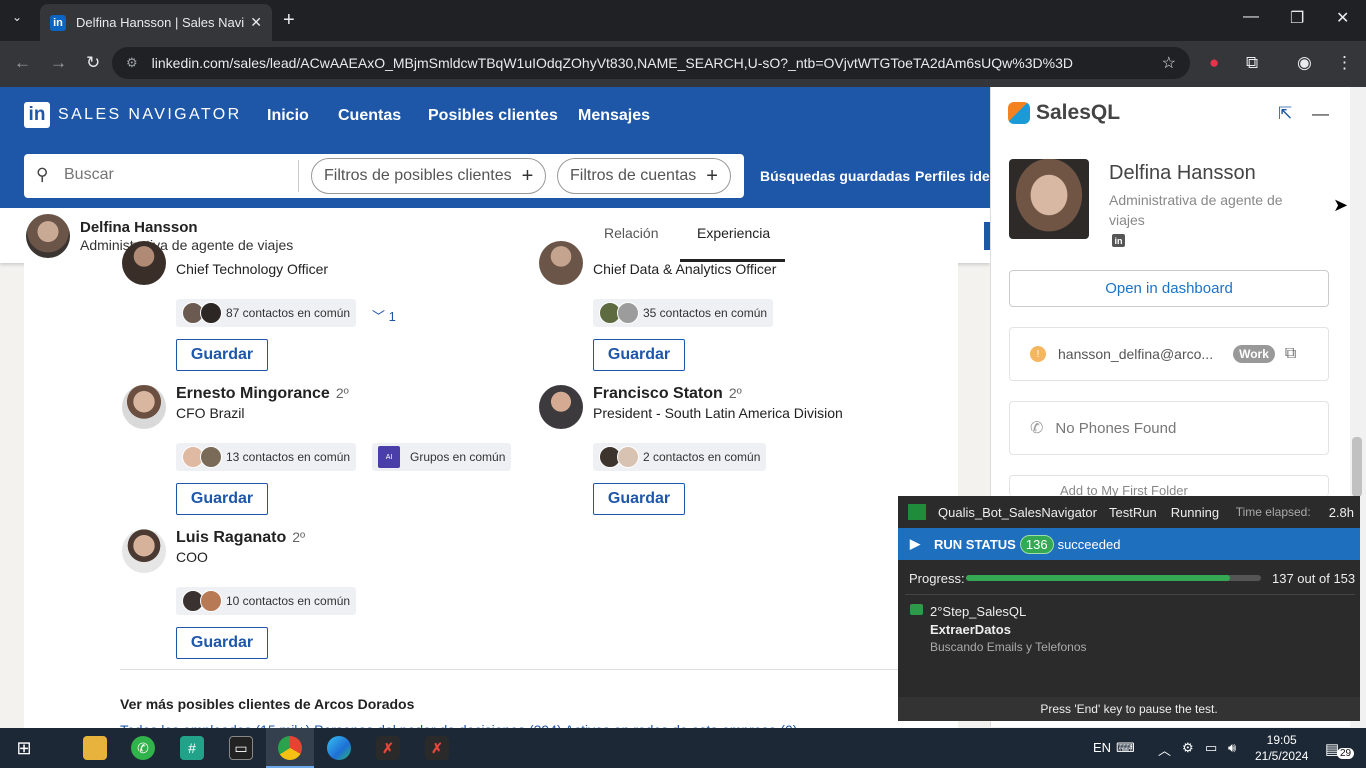  I want to click on search-input, so click(189, 175).